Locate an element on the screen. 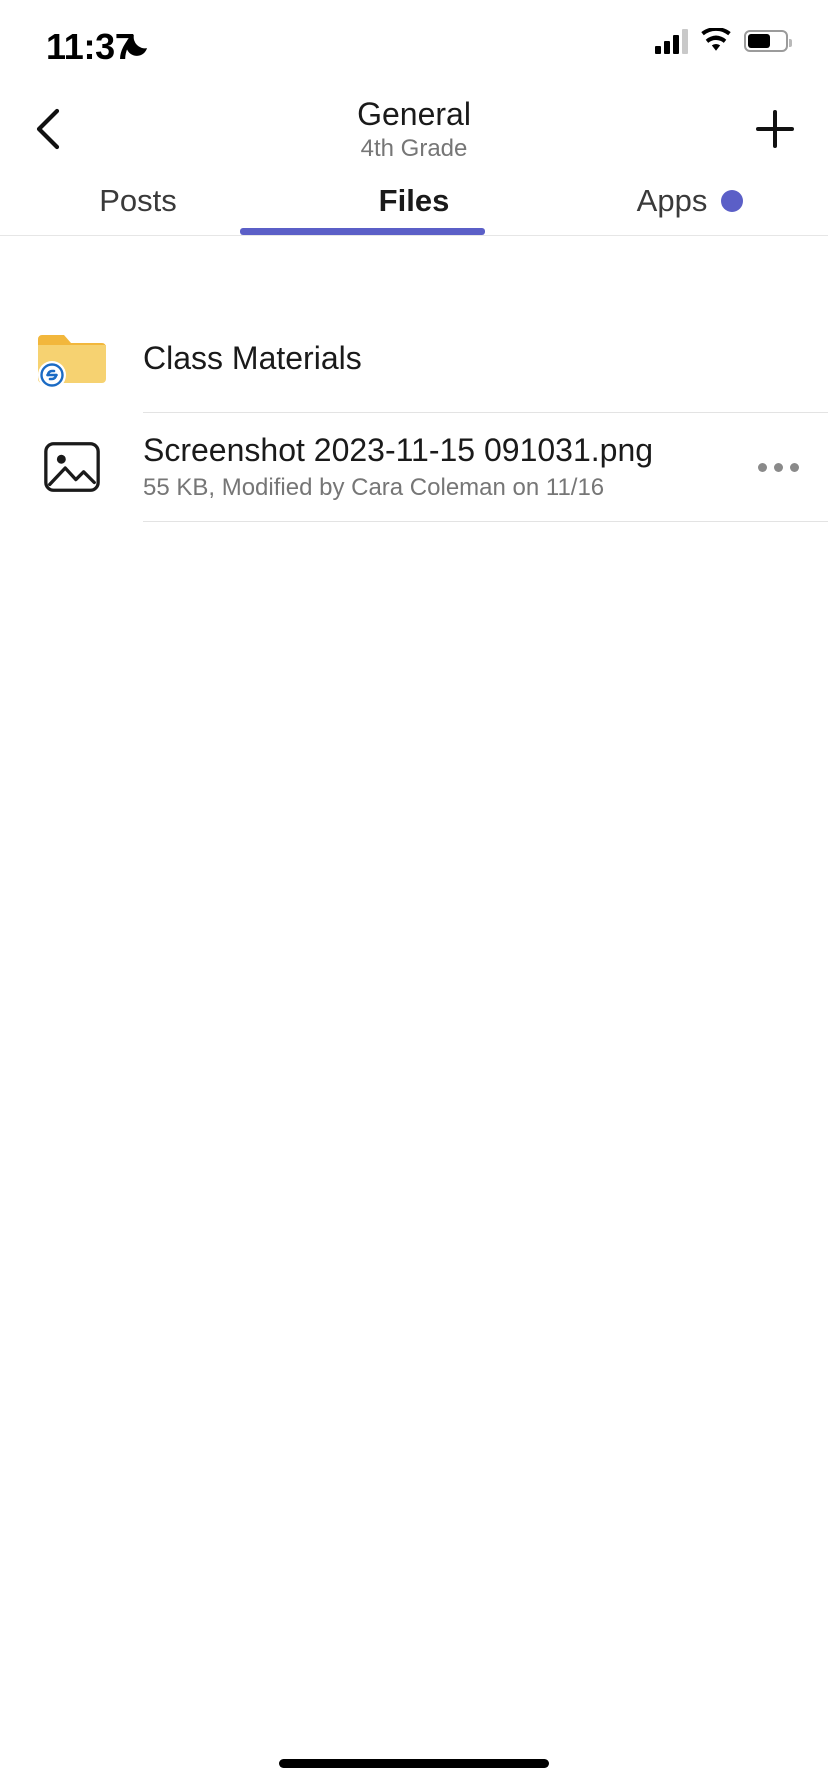  page-subtitle: 4th Grade is located at coordinates (414, 148).